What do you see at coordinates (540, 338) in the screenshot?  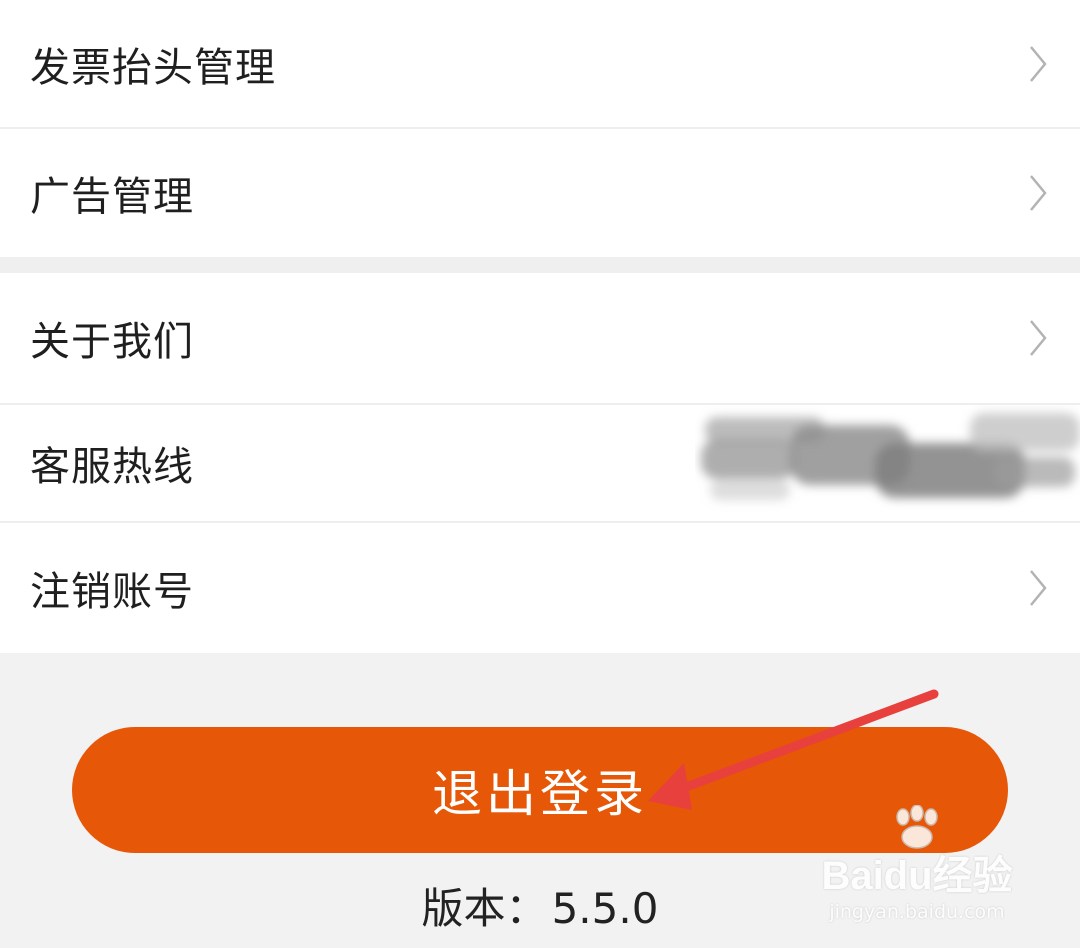 I see `menu-item-about-us: 关于我们` at bounding box center [540, 338].